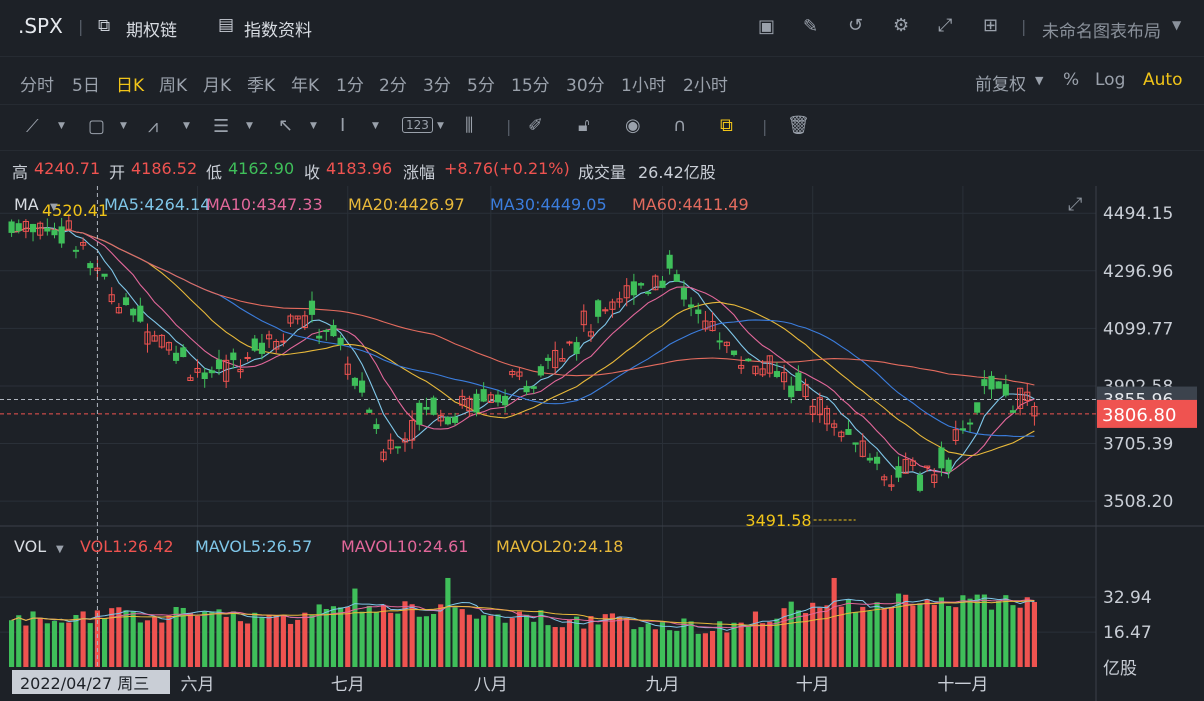 This screenshot has height=701, width=1204. Describe the element at coordinates (417, 125) in the screenshot. I see `number-tool-icon: 123` at that location.